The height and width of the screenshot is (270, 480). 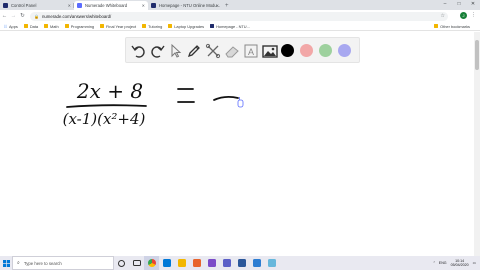 I want to click on system-tray: ⌃ ENG 10:14 05/04/2020 ▭, so click(x=454, y=263).